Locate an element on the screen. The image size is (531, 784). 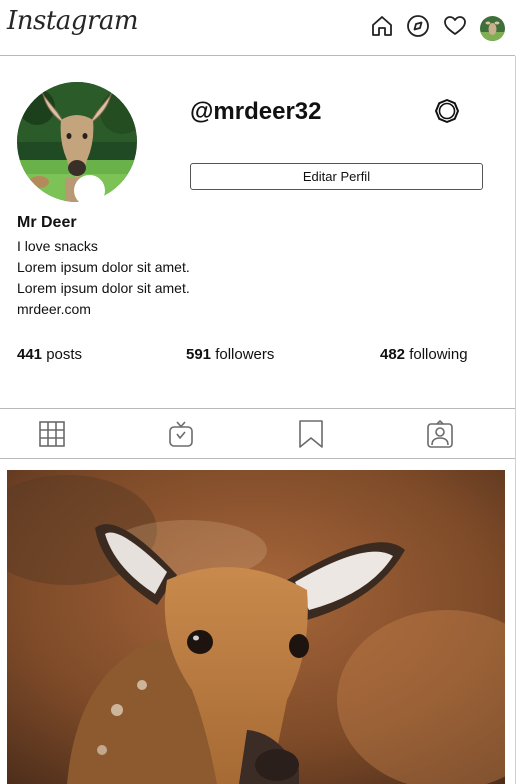
heart-icon is located at coordinates (455, 26).